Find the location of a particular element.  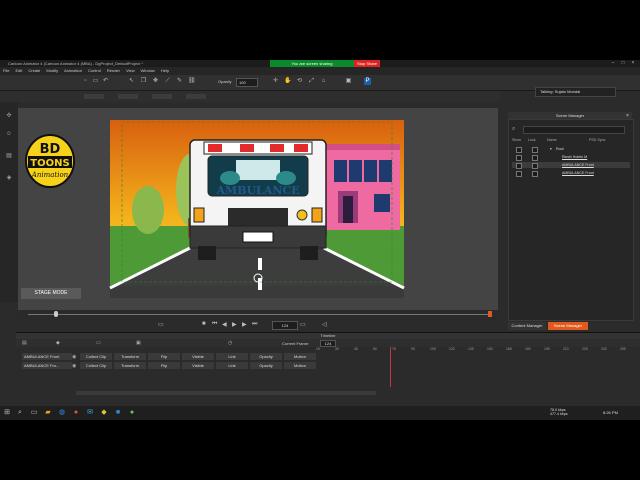

scene-row-root: ▾ Root is located at coordinates (571, 149).